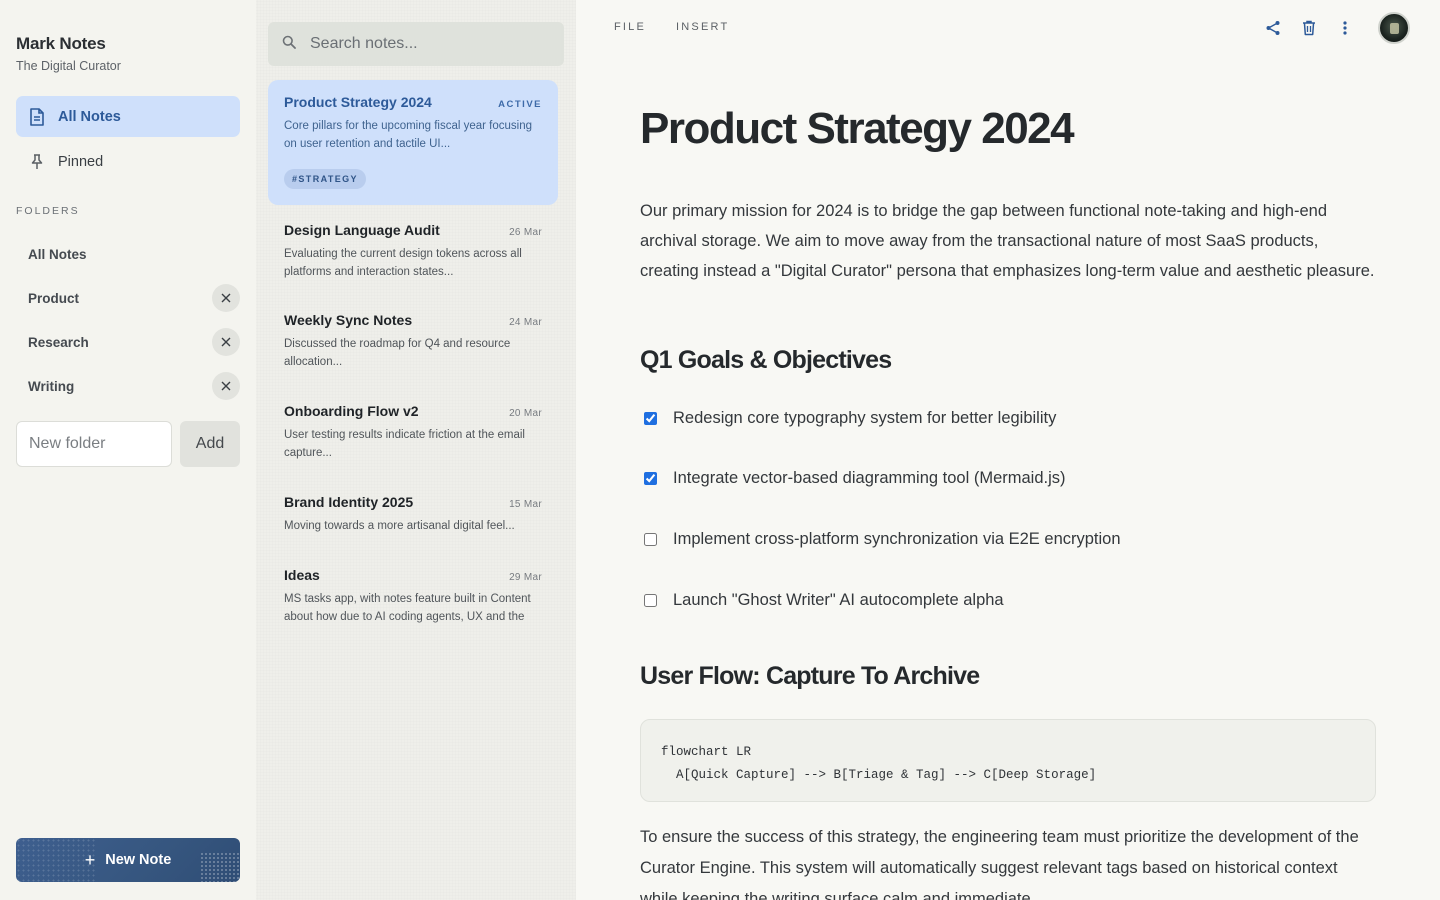 Image resolution: width=1440 pixels, height=900 pixels. What do you see at coordinates (57, 254) in the screenshot?
I see `folder-name: All Notes` at bounding box center [57, 254].